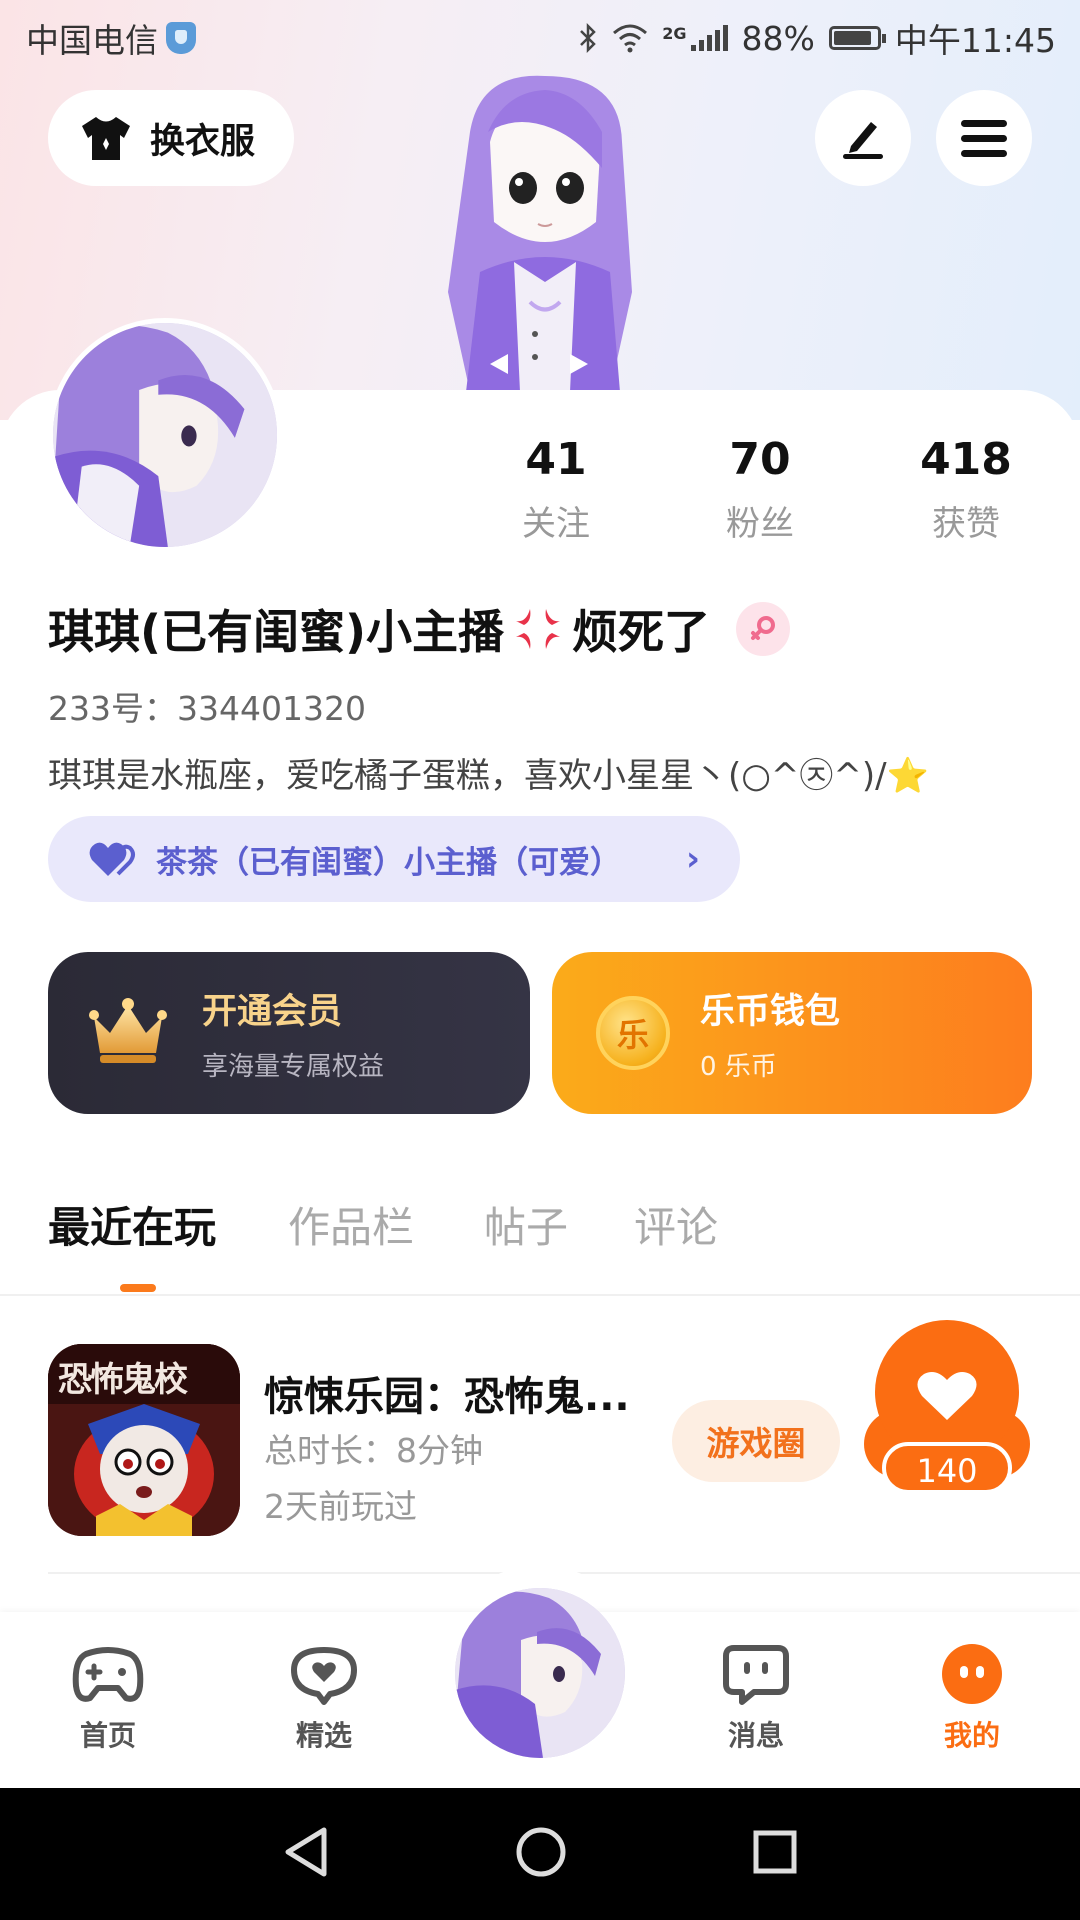 The width and height of the screenshot is (1080, 1920). What do you see at coordinates (138, 1288) in the screenshot?
I see `active-tab-indicator` at bounding box center [138, 1288].